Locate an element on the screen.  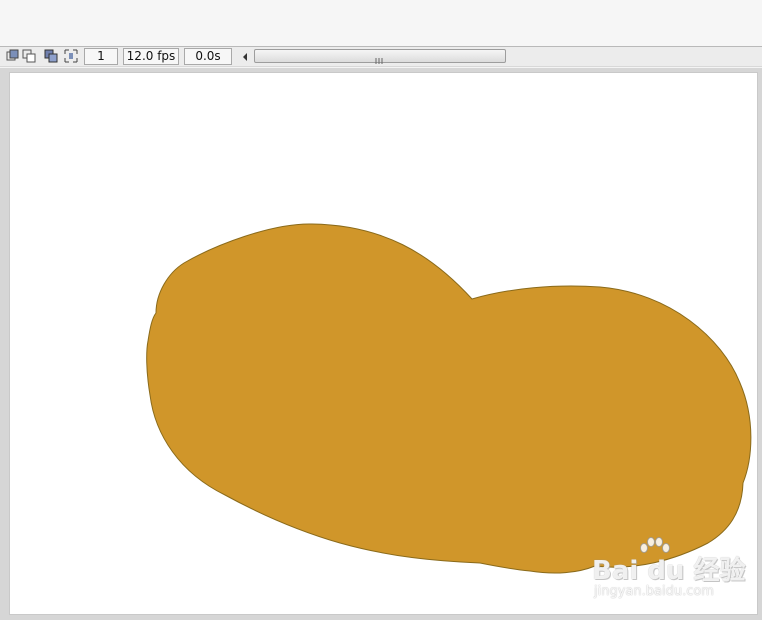
baidu-watermark: Bai du 经验 jingyan.baidu.com is located at coordinates (667, 572).